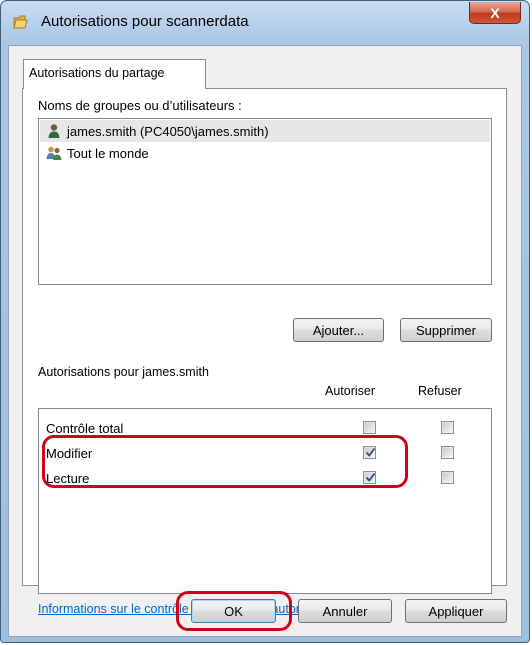 The width and height of the screenshot is (532, 645). I want to click on allow-checkbox-read, so click(369, 477).